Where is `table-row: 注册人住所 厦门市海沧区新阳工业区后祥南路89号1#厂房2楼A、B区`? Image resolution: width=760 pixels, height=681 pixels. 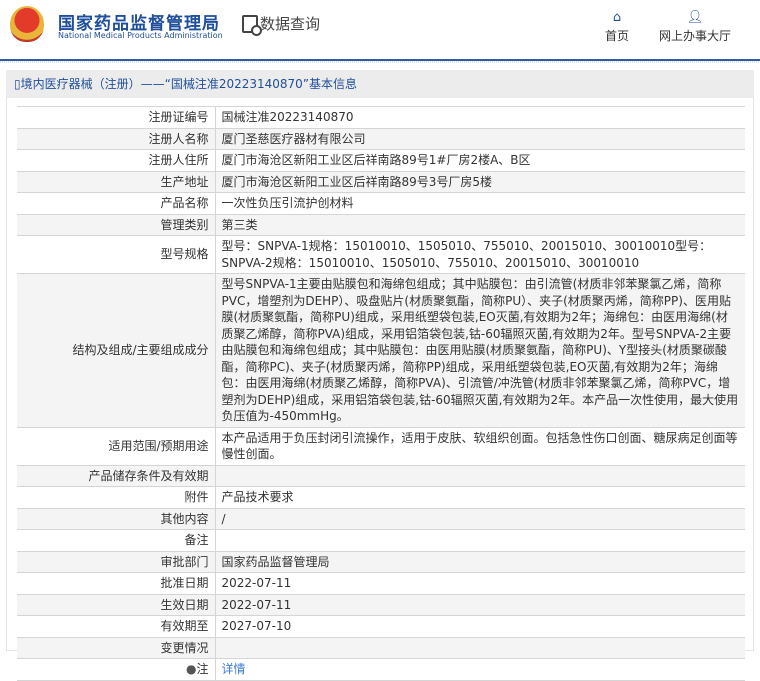 table-row: 注册人住所 厦门市海沧区新阳工业区后祥南路89号1#厂房2楼A、B区 is located at coordinates (381, 160).